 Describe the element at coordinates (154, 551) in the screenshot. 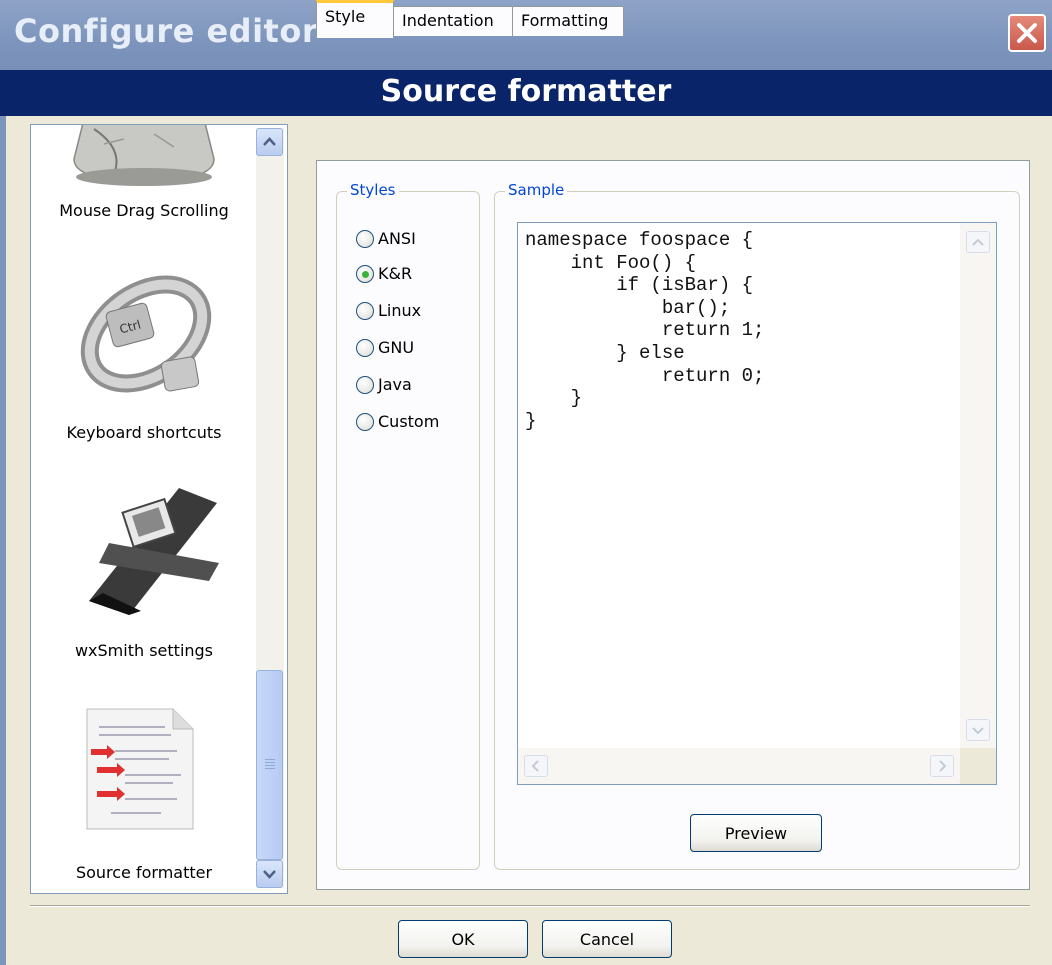

I see `wxsmith-icon` at that location.